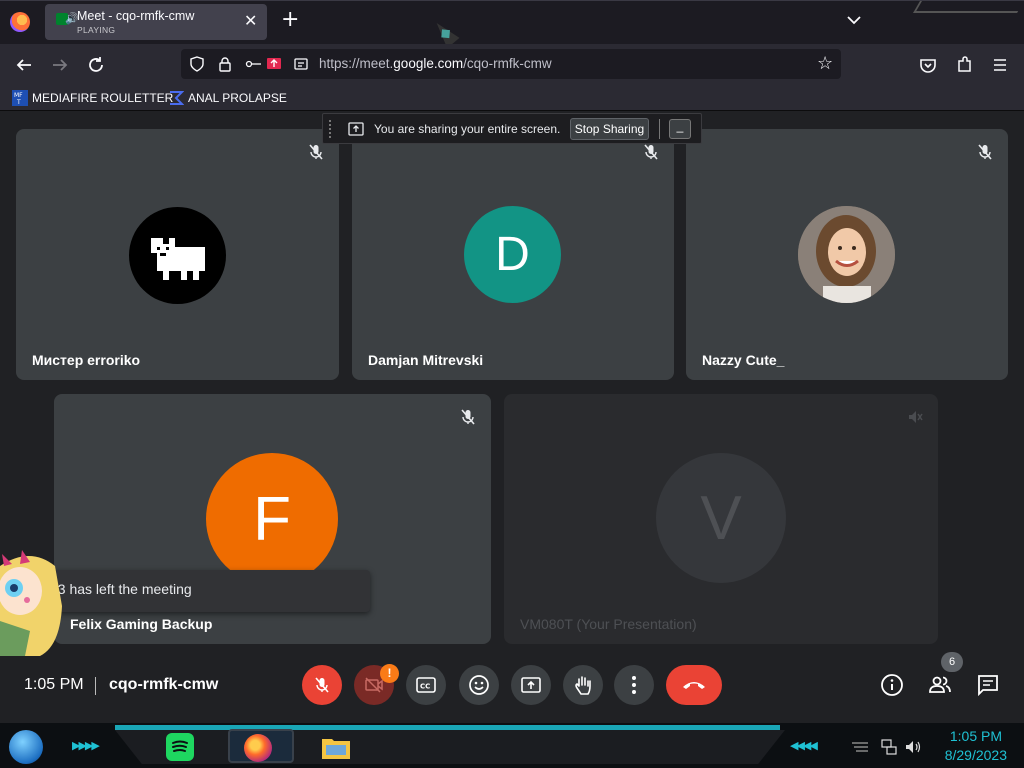  I want to click on hang-up-icon, so click(694, 685).